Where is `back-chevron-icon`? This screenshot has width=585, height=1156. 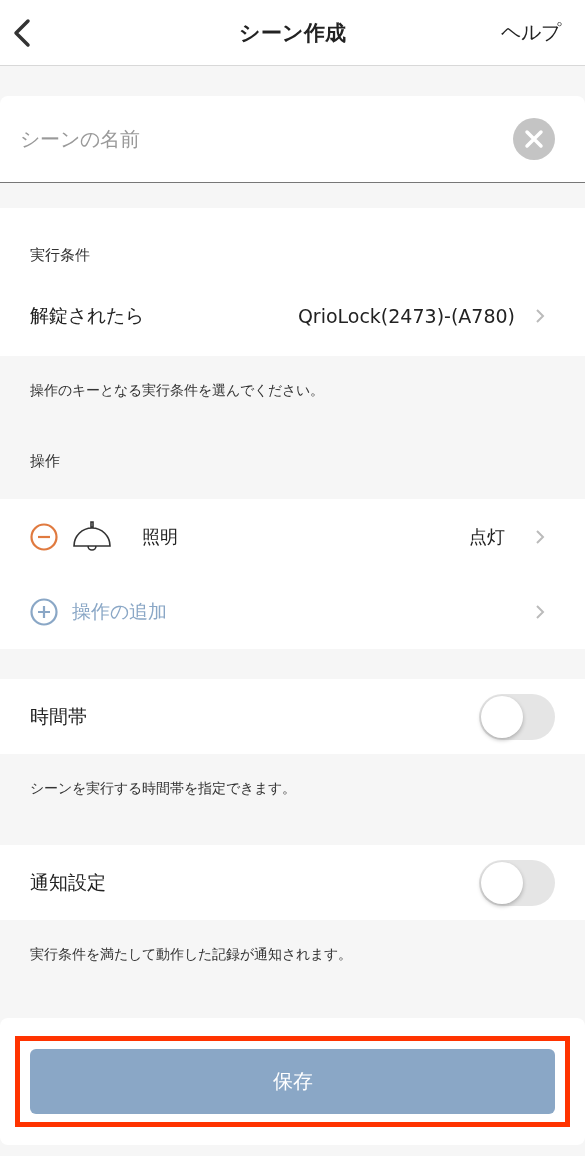
back-chevron-icon is located at coordinates (22, 32).